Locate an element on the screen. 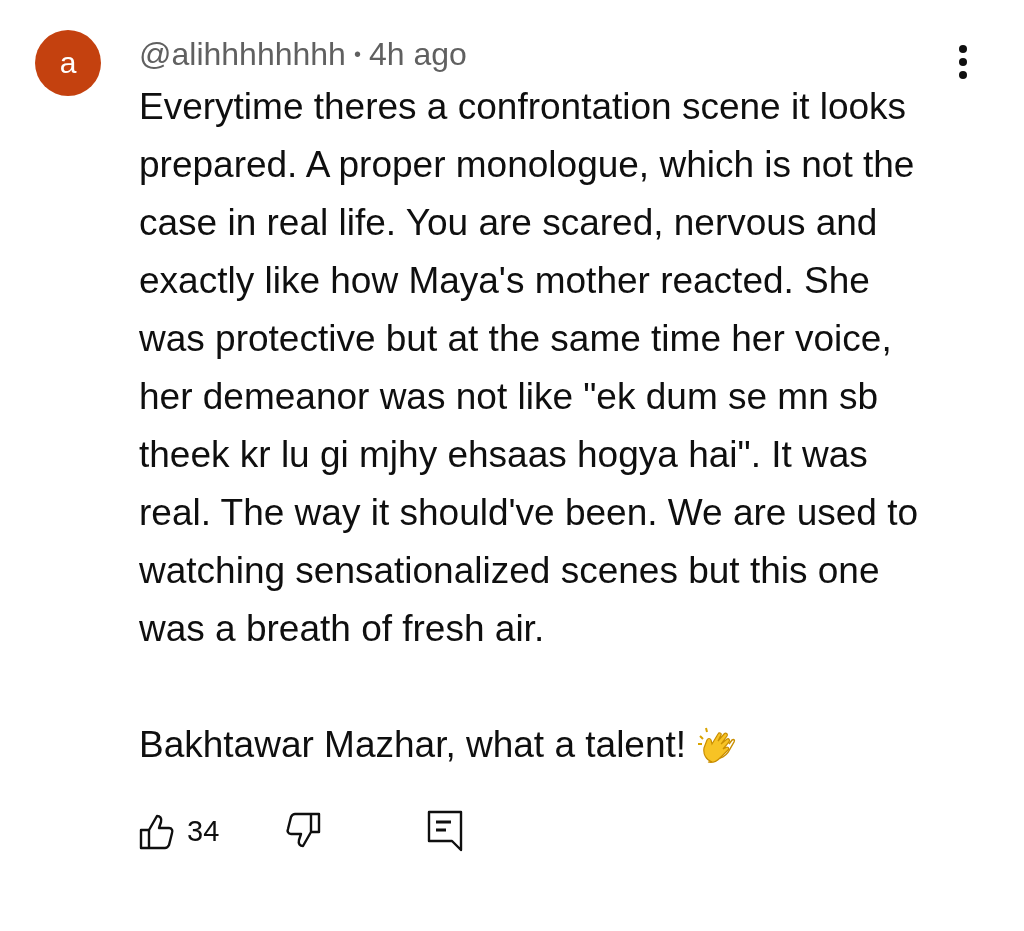 This screenshot has height=931, width=1024. reply-button is located at coordinates (445, 831).